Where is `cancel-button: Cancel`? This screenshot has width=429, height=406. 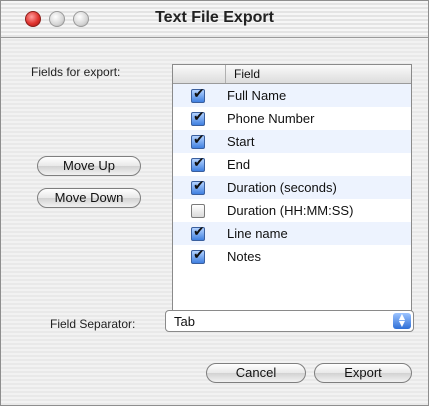 cancel-button: Cancel is located at coordinates (256, 373).